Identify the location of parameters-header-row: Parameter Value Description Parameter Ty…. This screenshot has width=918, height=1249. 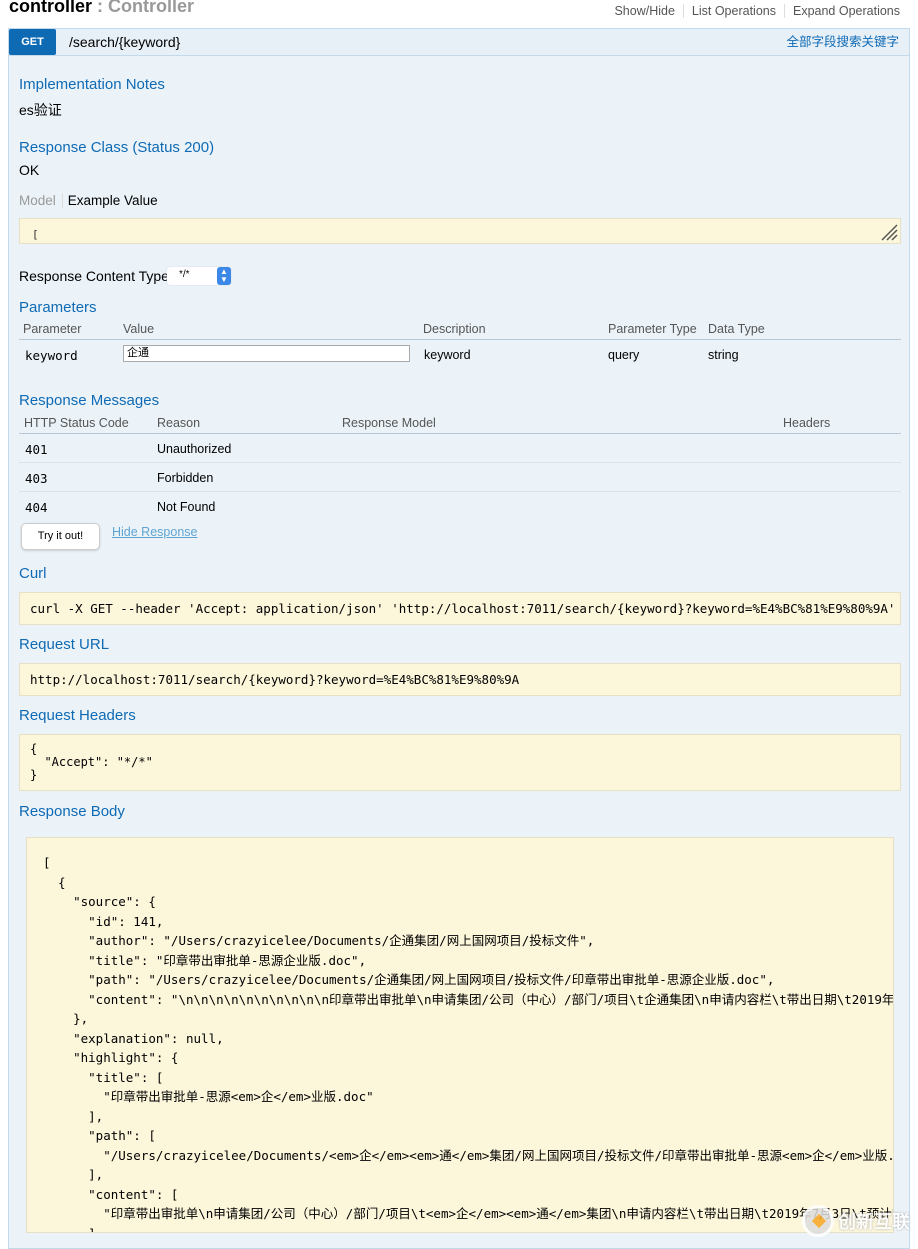
(460, 330).